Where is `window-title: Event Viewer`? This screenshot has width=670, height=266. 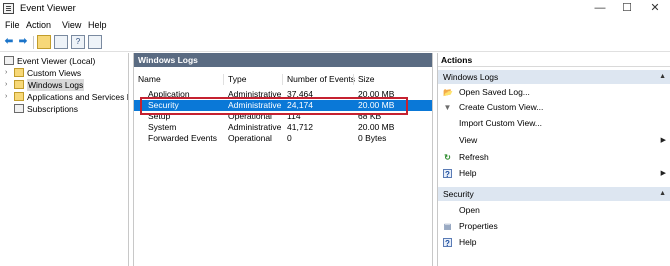
window-title: Event Viewer is located at coordinates (48, 8).